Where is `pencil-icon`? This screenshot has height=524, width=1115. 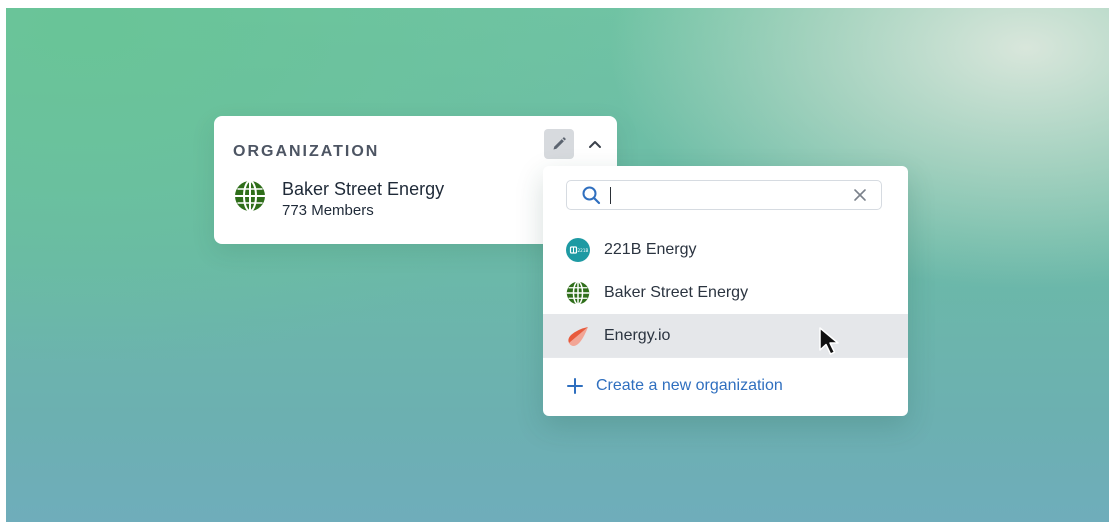 pencil-icon is located at coordinates (559, 143).